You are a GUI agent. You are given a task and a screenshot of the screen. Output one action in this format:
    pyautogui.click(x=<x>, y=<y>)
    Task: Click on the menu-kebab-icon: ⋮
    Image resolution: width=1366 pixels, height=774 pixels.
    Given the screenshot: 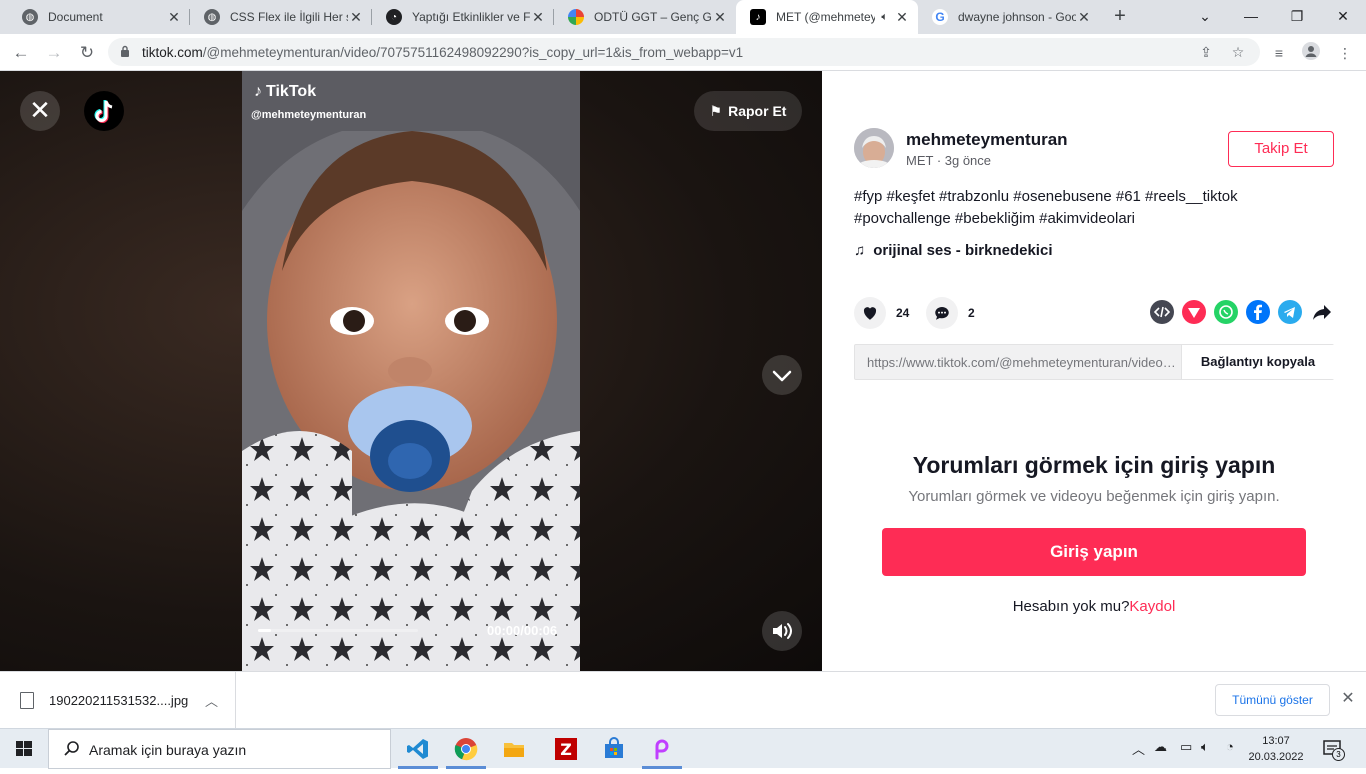 What is the action you would take?
    pyautogui.click(x=1345, y=53)
    